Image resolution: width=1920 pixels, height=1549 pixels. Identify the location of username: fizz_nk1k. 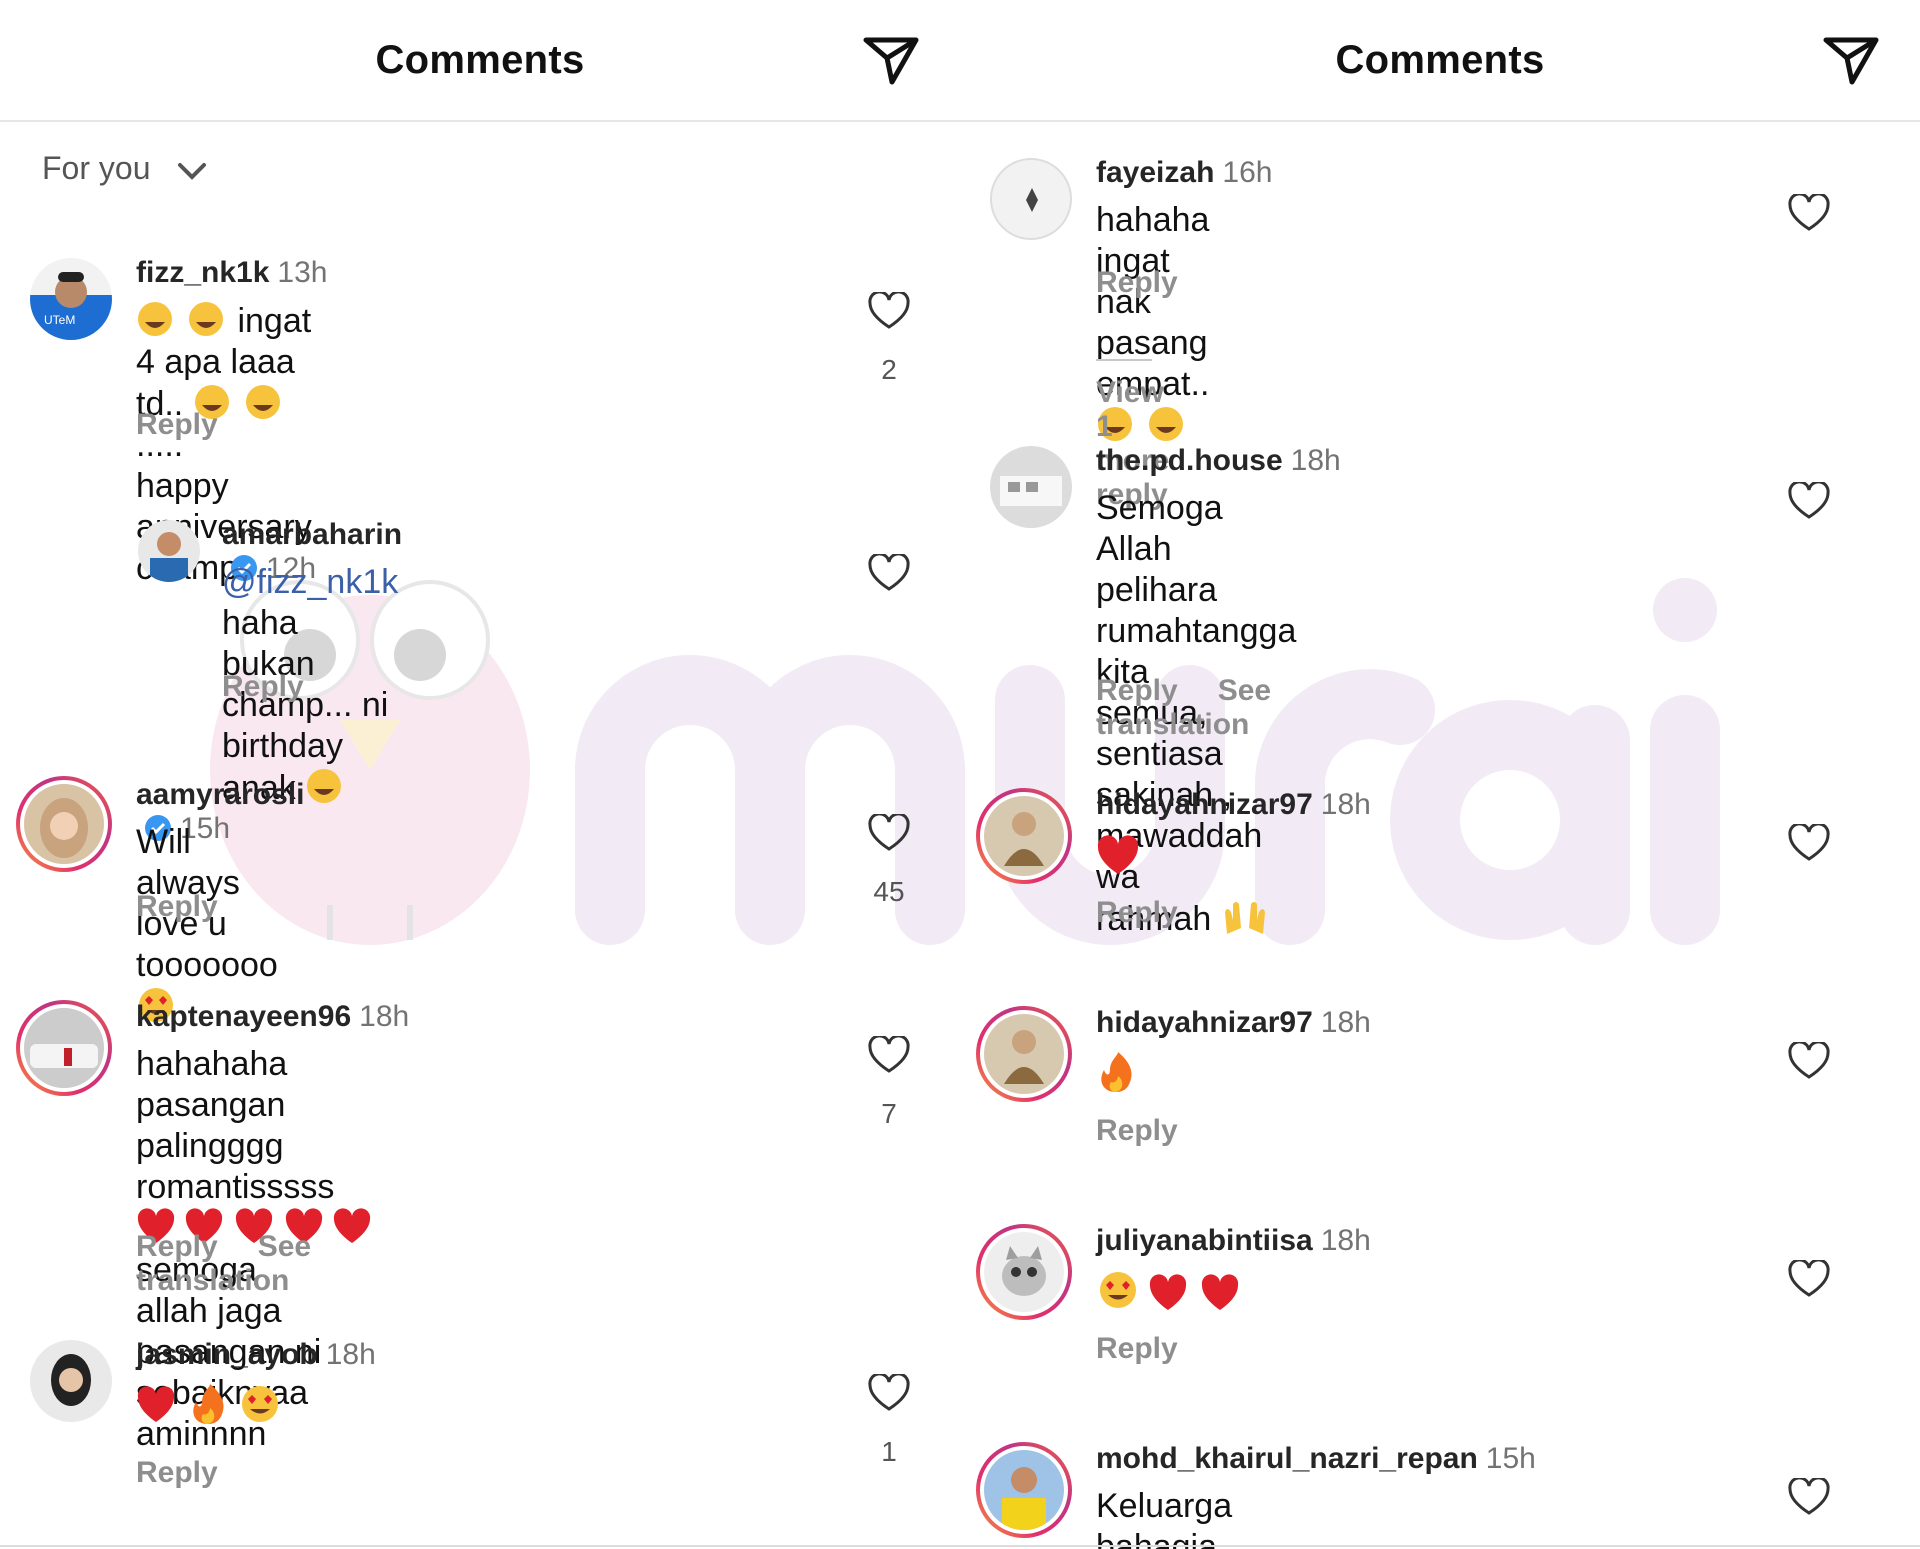
(202, 272).